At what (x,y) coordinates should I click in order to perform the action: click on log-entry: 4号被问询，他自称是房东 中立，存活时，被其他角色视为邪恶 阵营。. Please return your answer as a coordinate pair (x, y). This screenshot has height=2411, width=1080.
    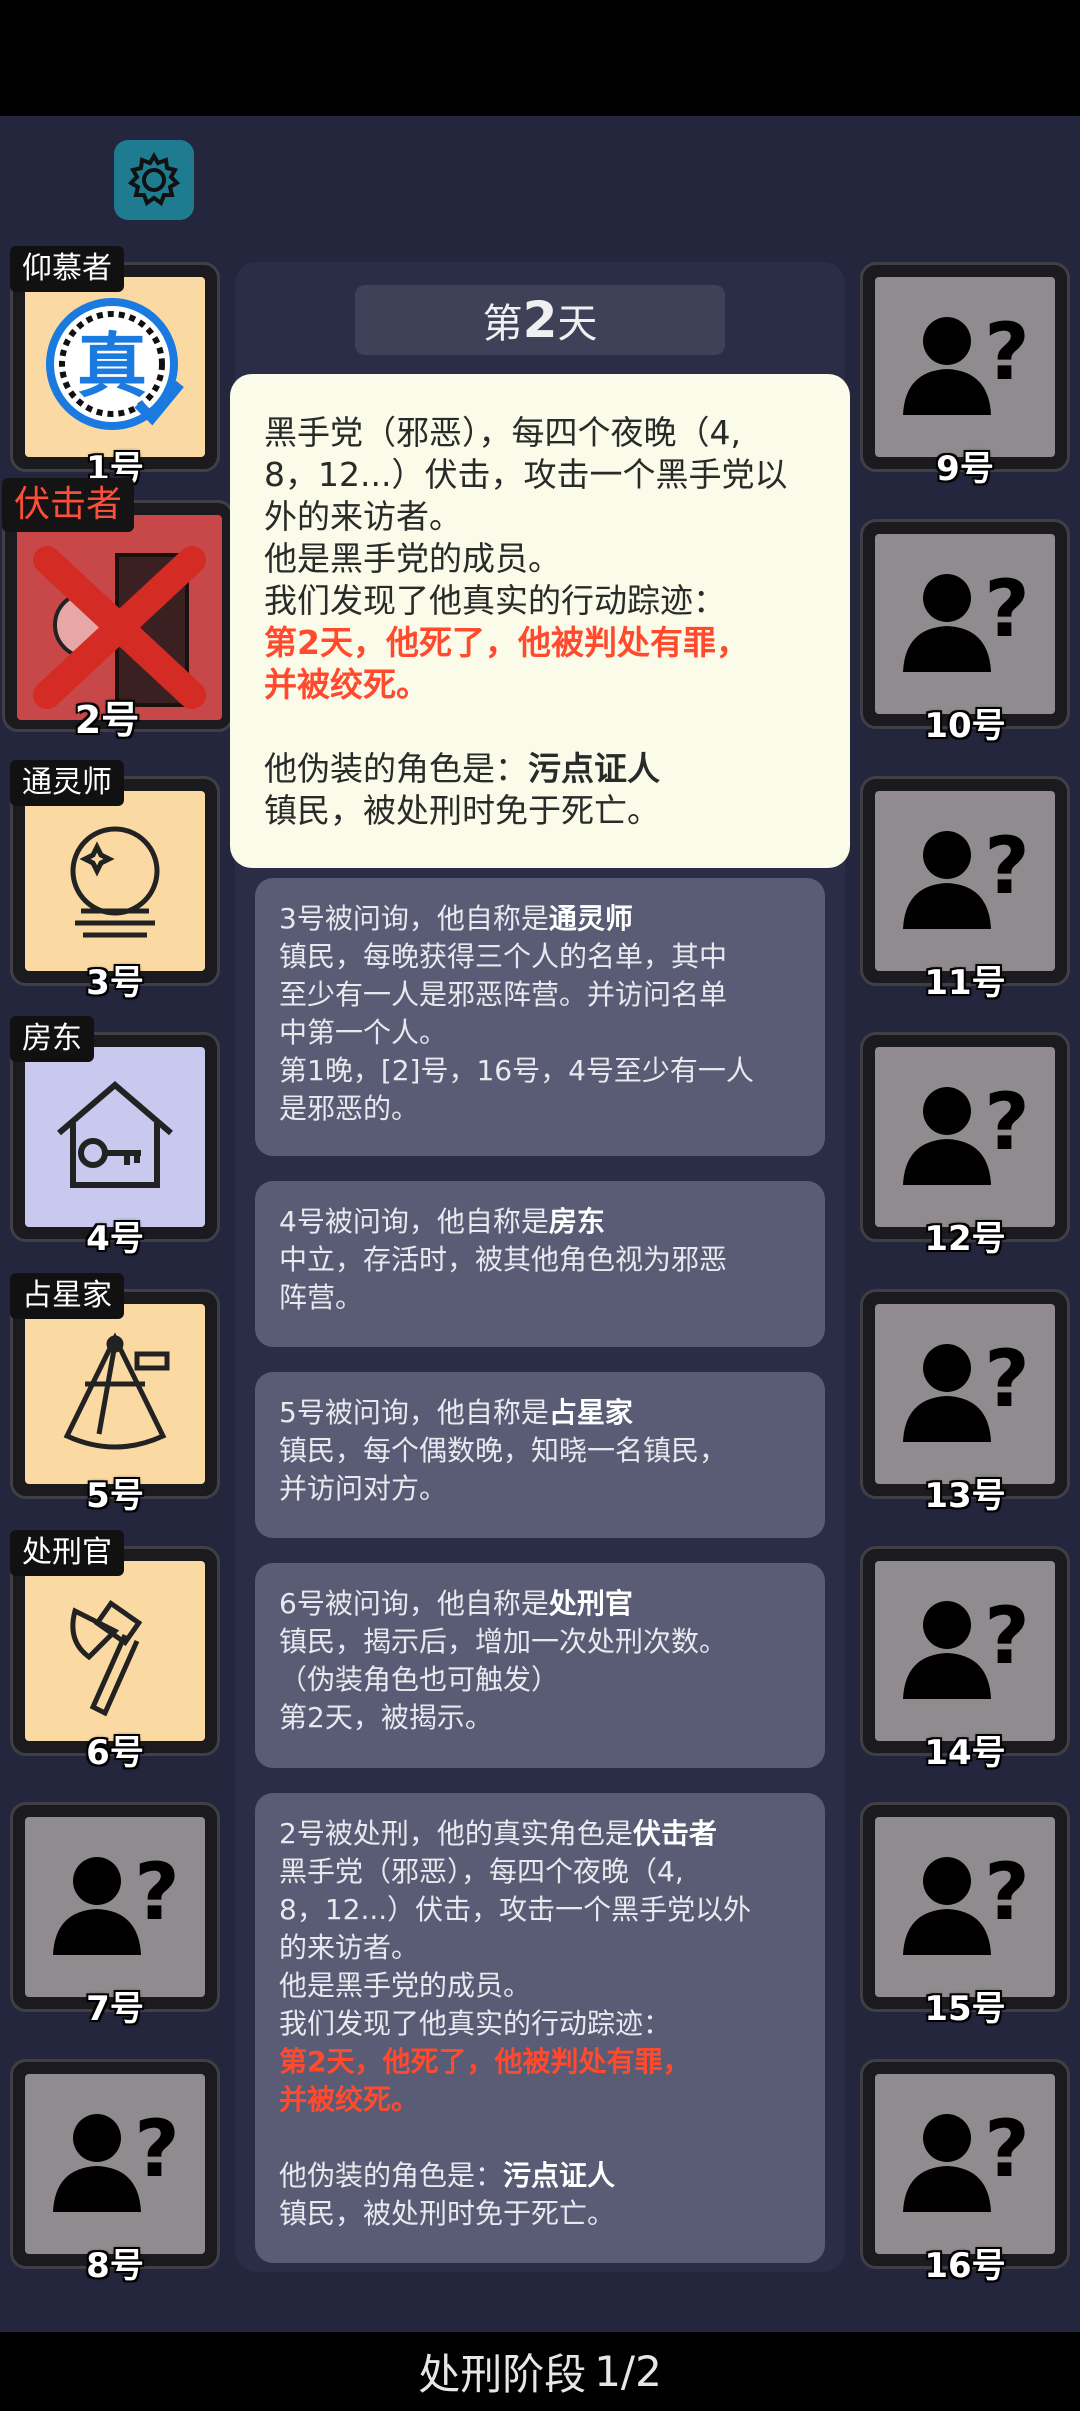
    Looking at the image, I should click on (540, 1264).